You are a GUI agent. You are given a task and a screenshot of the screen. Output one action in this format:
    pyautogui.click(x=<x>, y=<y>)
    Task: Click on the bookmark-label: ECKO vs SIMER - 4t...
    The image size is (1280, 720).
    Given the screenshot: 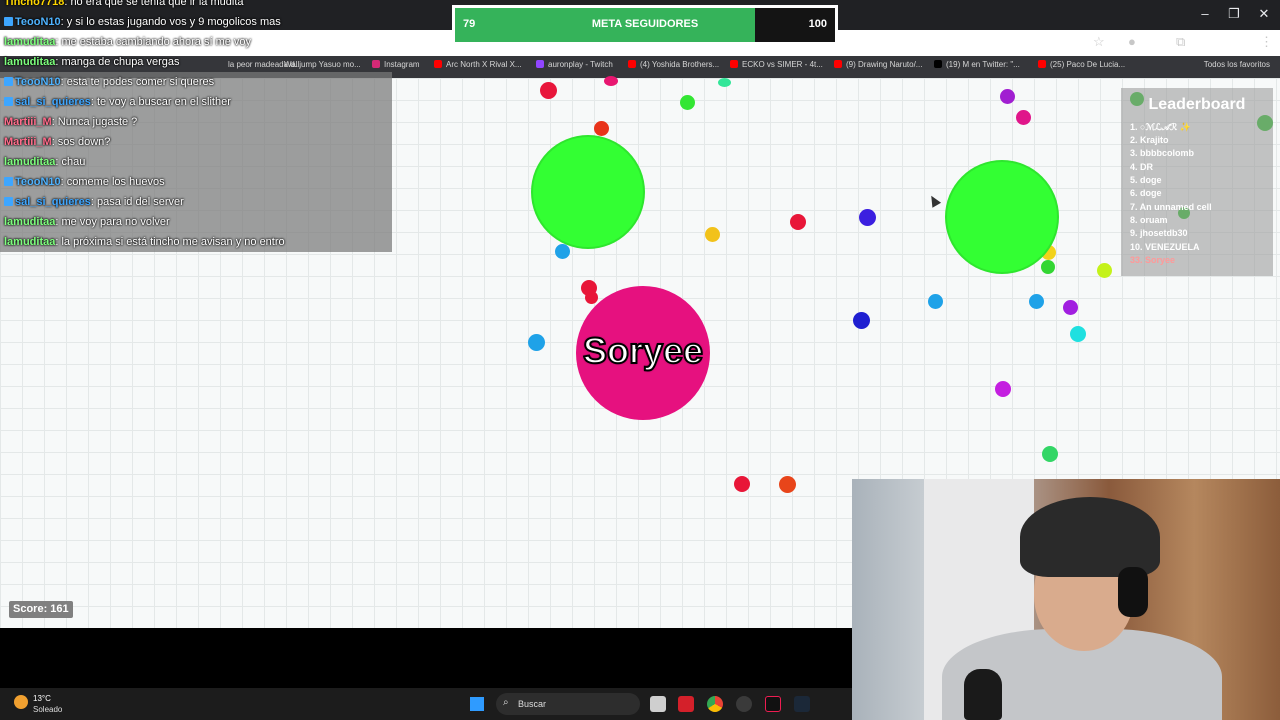 What is the action you would take?
    pyautogui.click(x=782, y=64)
    